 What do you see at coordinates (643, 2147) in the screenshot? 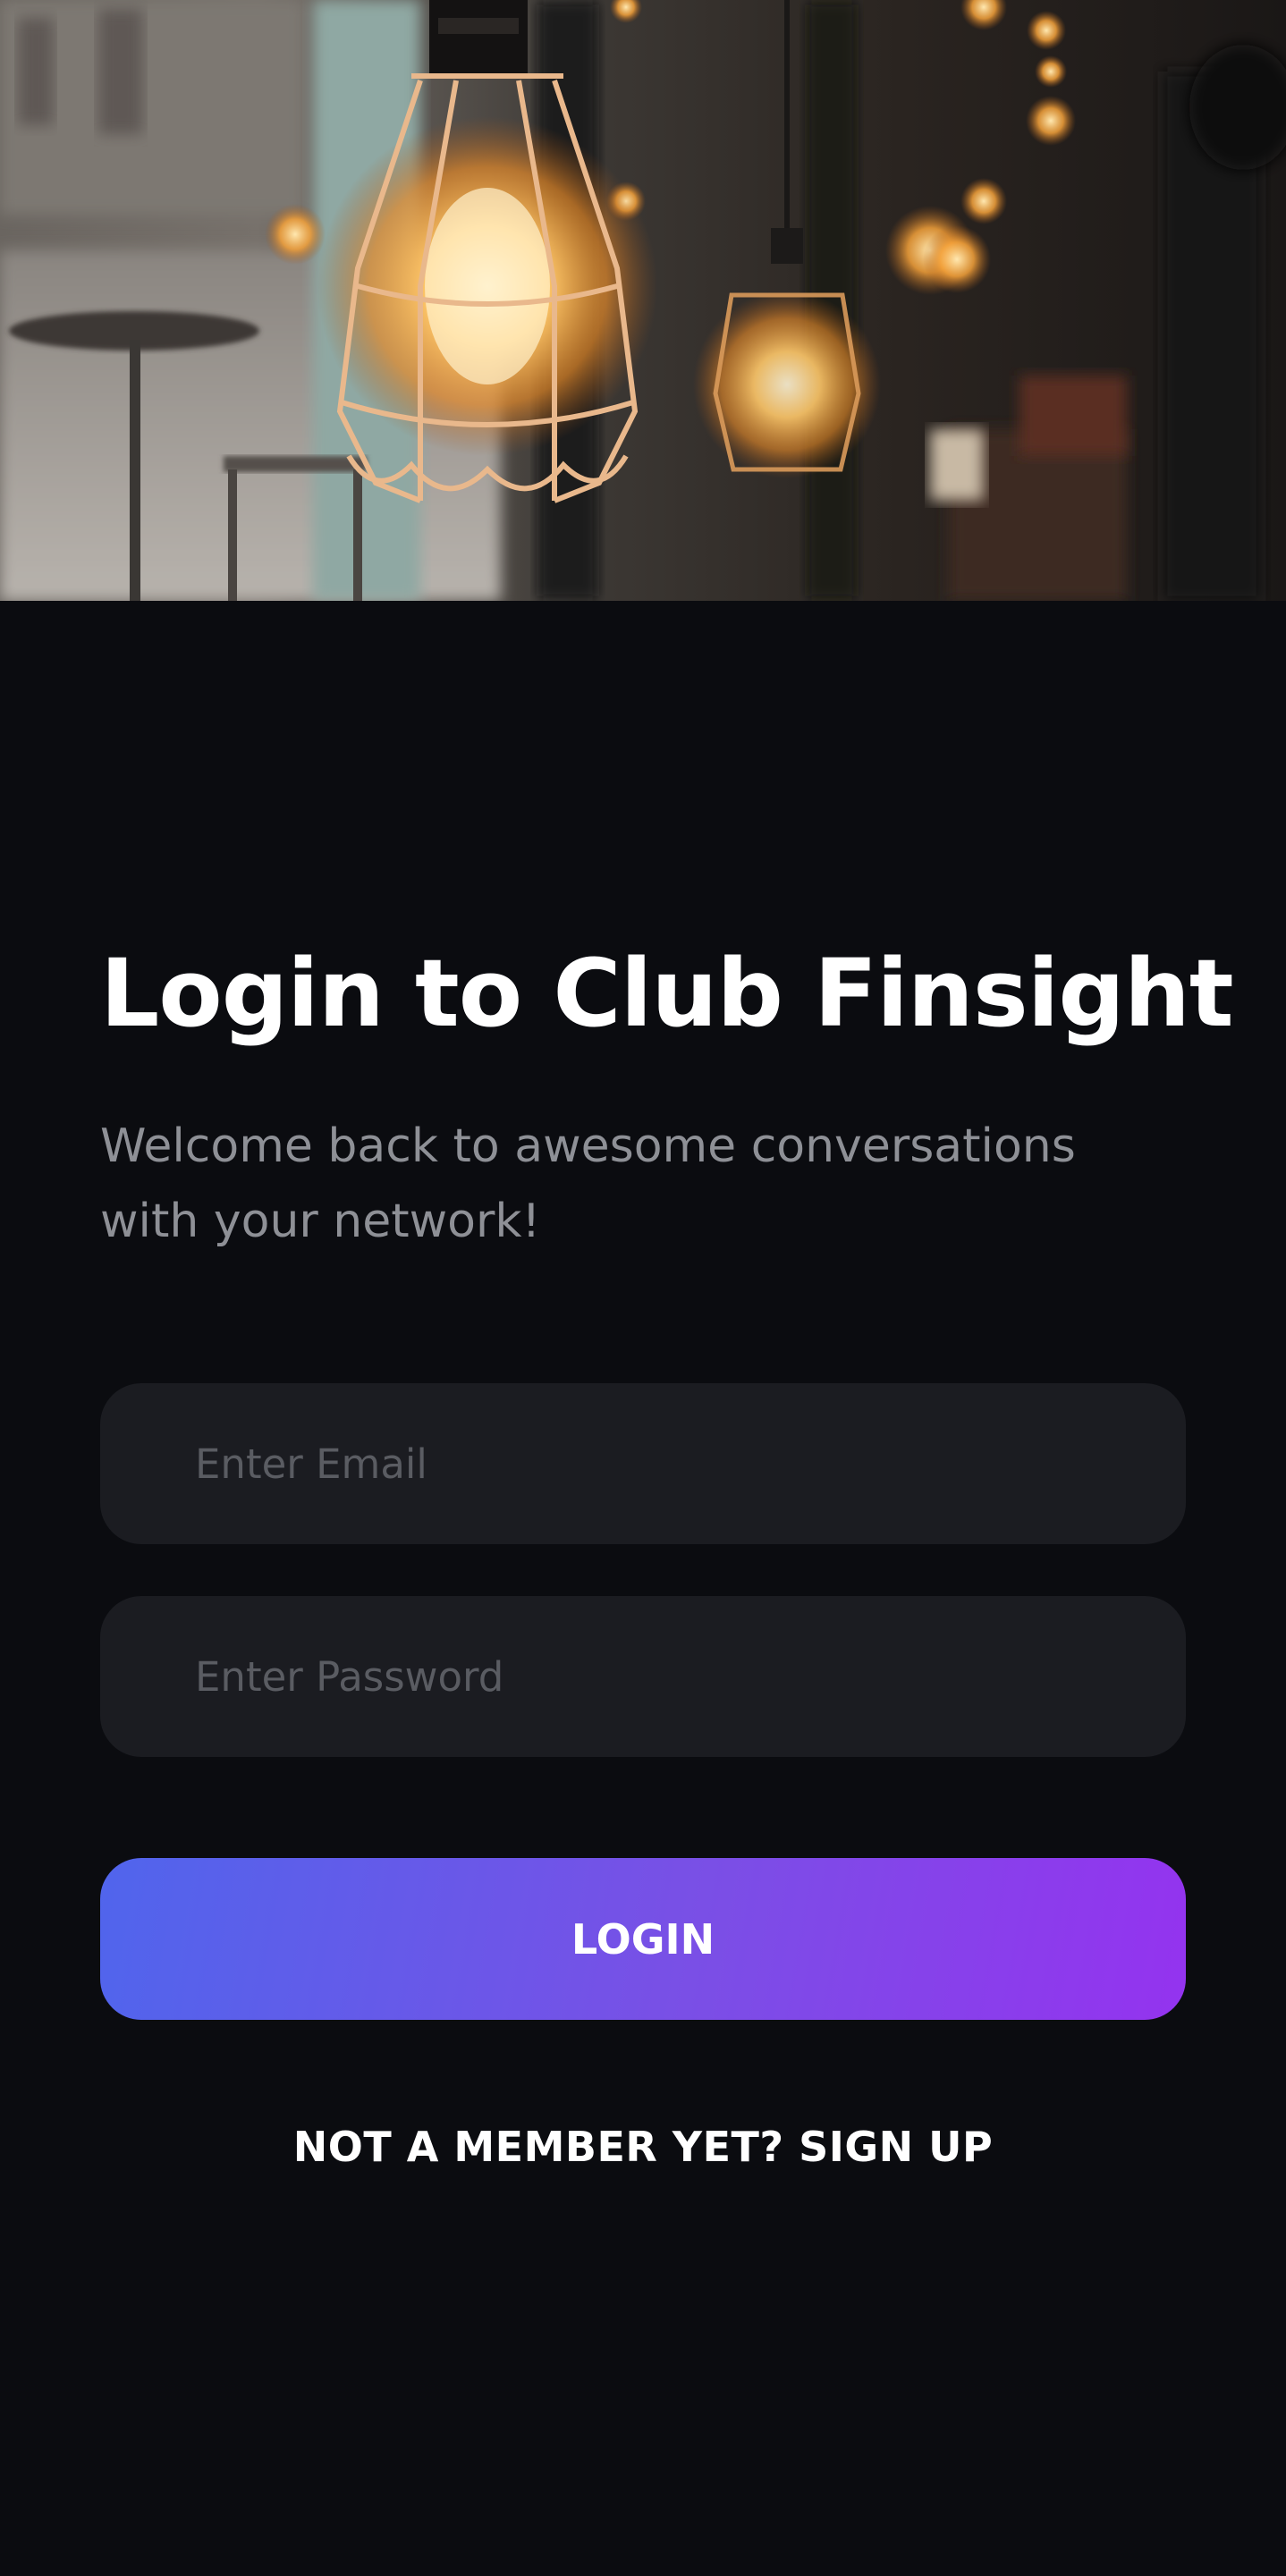
I see `sign-up-link: NOT A MEMBER YET? SIGN UP` at bounding box center [643, 2147].